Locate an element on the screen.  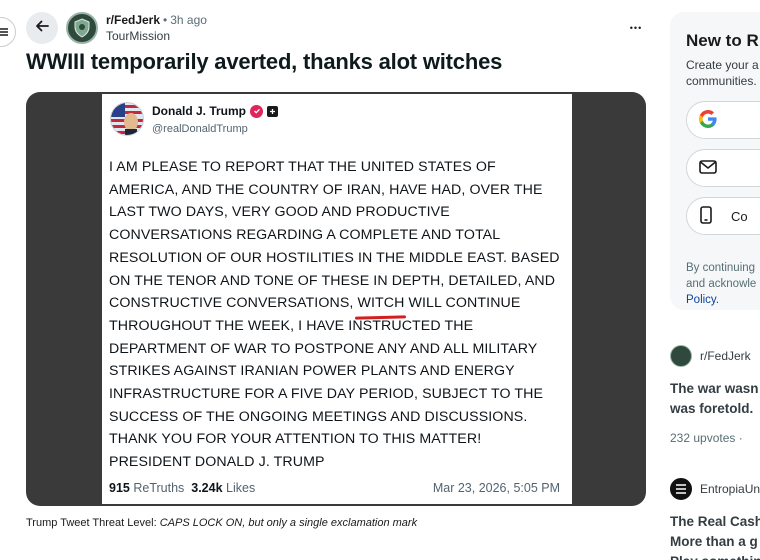
tweet-stats: 915 ReTruths 3.24k Likes is located at coordinates (182, 488).